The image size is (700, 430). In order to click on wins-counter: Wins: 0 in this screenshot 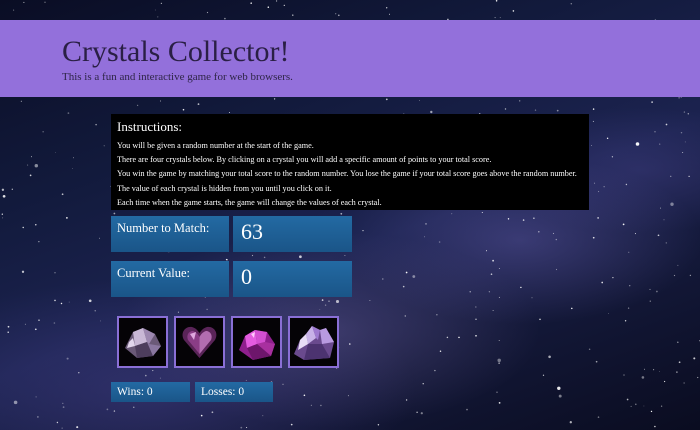, I will do `click(150, 392)`.